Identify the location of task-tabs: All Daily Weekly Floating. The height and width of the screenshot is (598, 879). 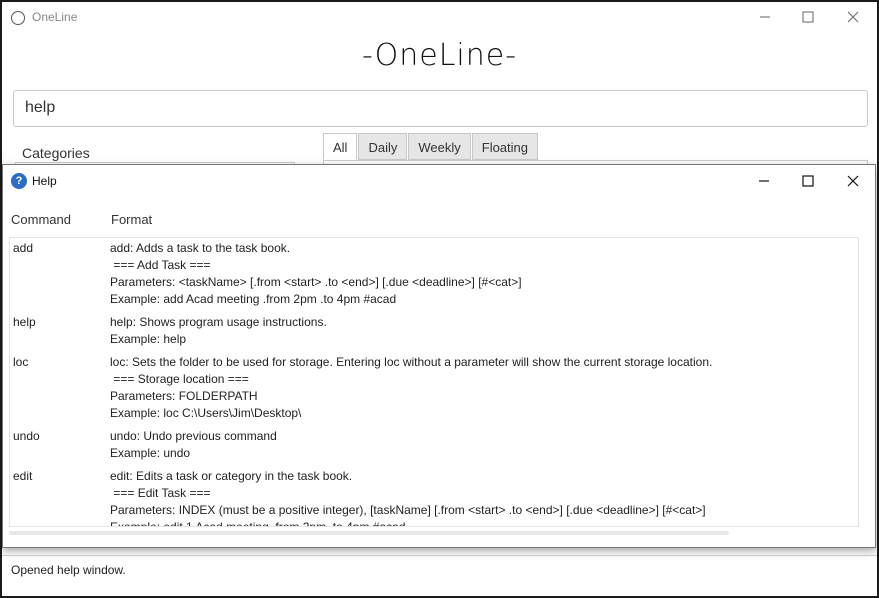
(431, 146).